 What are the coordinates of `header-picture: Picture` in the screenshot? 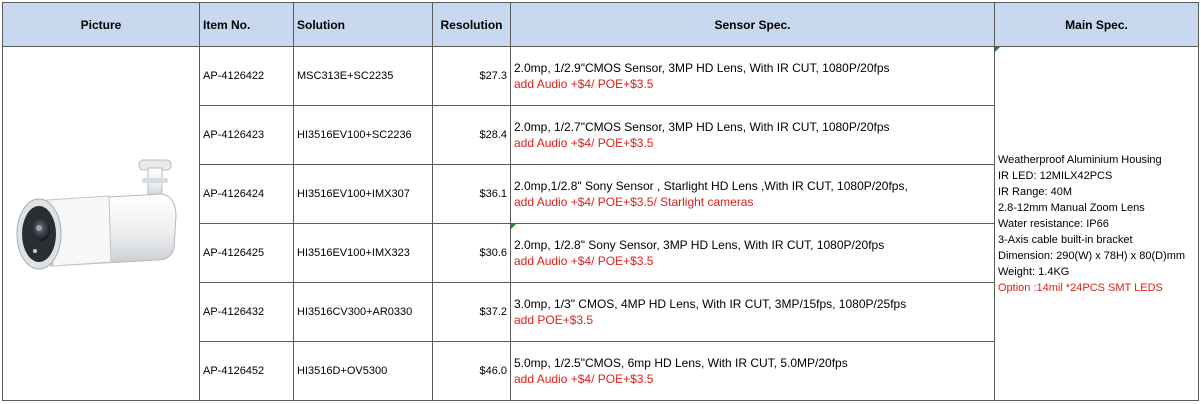 It's located at (101, 24).